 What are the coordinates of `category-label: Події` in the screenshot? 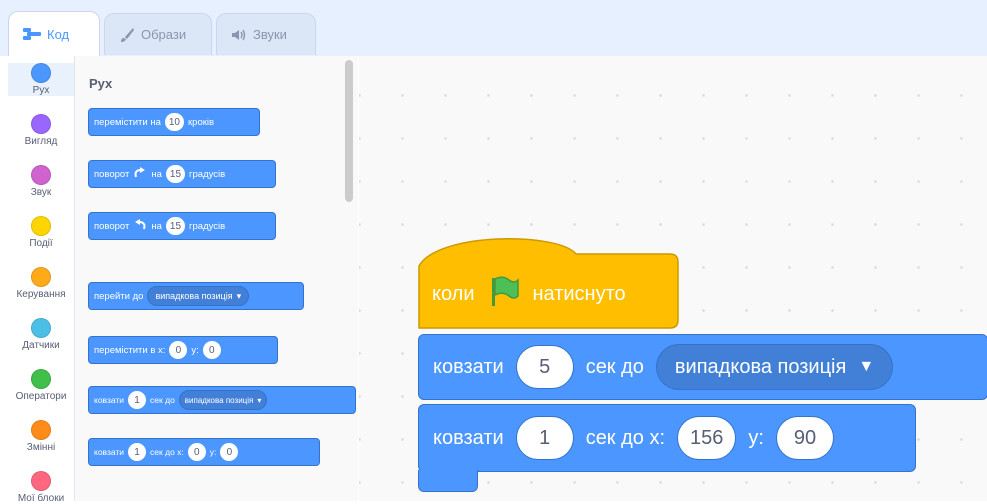 It's located at (41, 243).